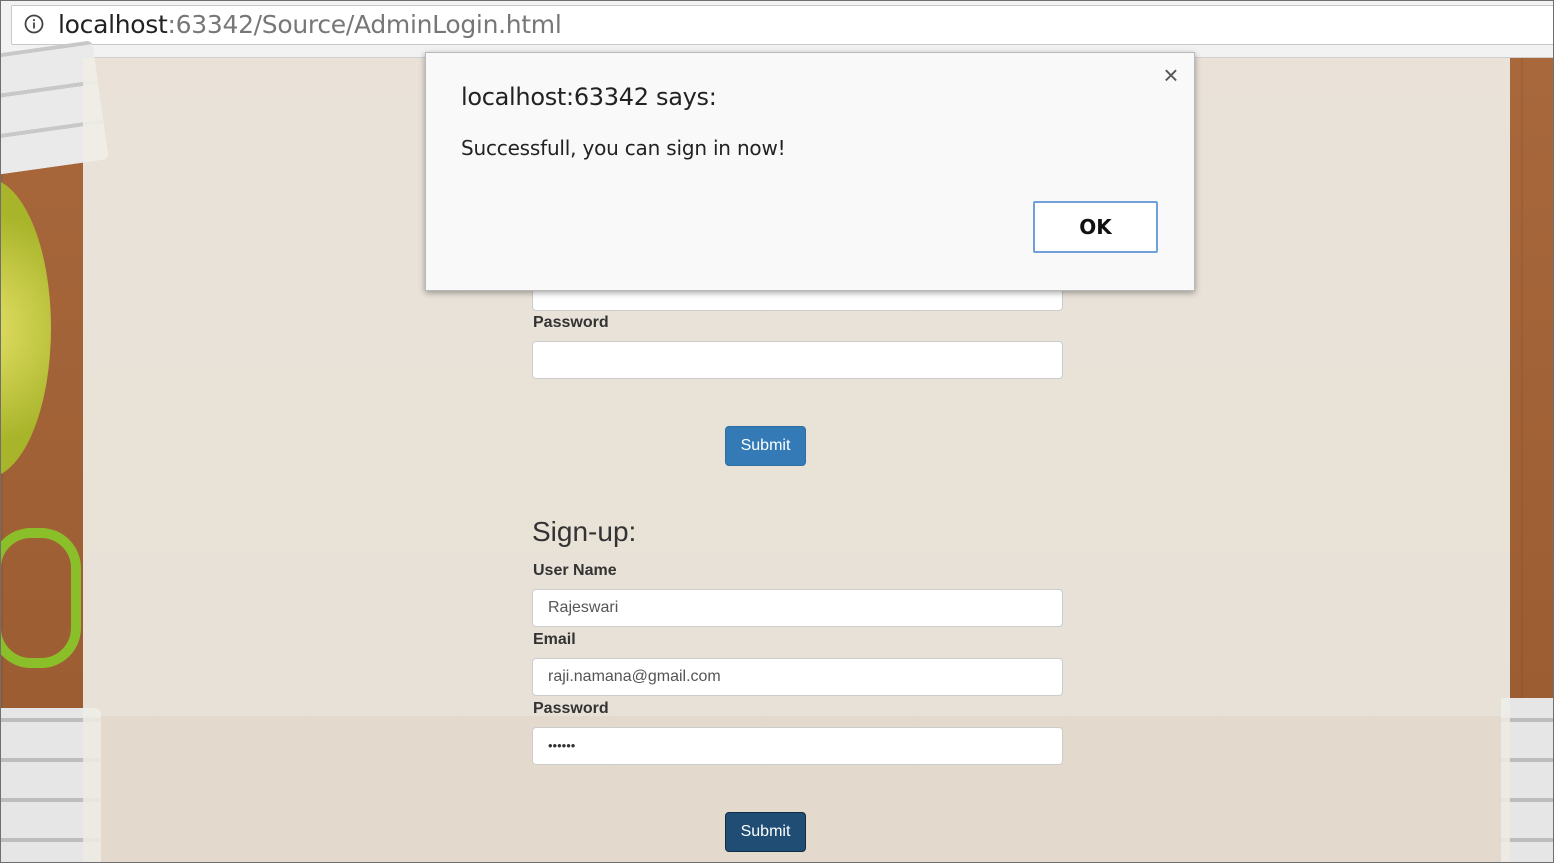 The height and width of the screenshot is (863, 1554). Describe the element at coordinates (589, 97) in the screenshot. I see `dialog-title: localhost:63342 says:` at that location.